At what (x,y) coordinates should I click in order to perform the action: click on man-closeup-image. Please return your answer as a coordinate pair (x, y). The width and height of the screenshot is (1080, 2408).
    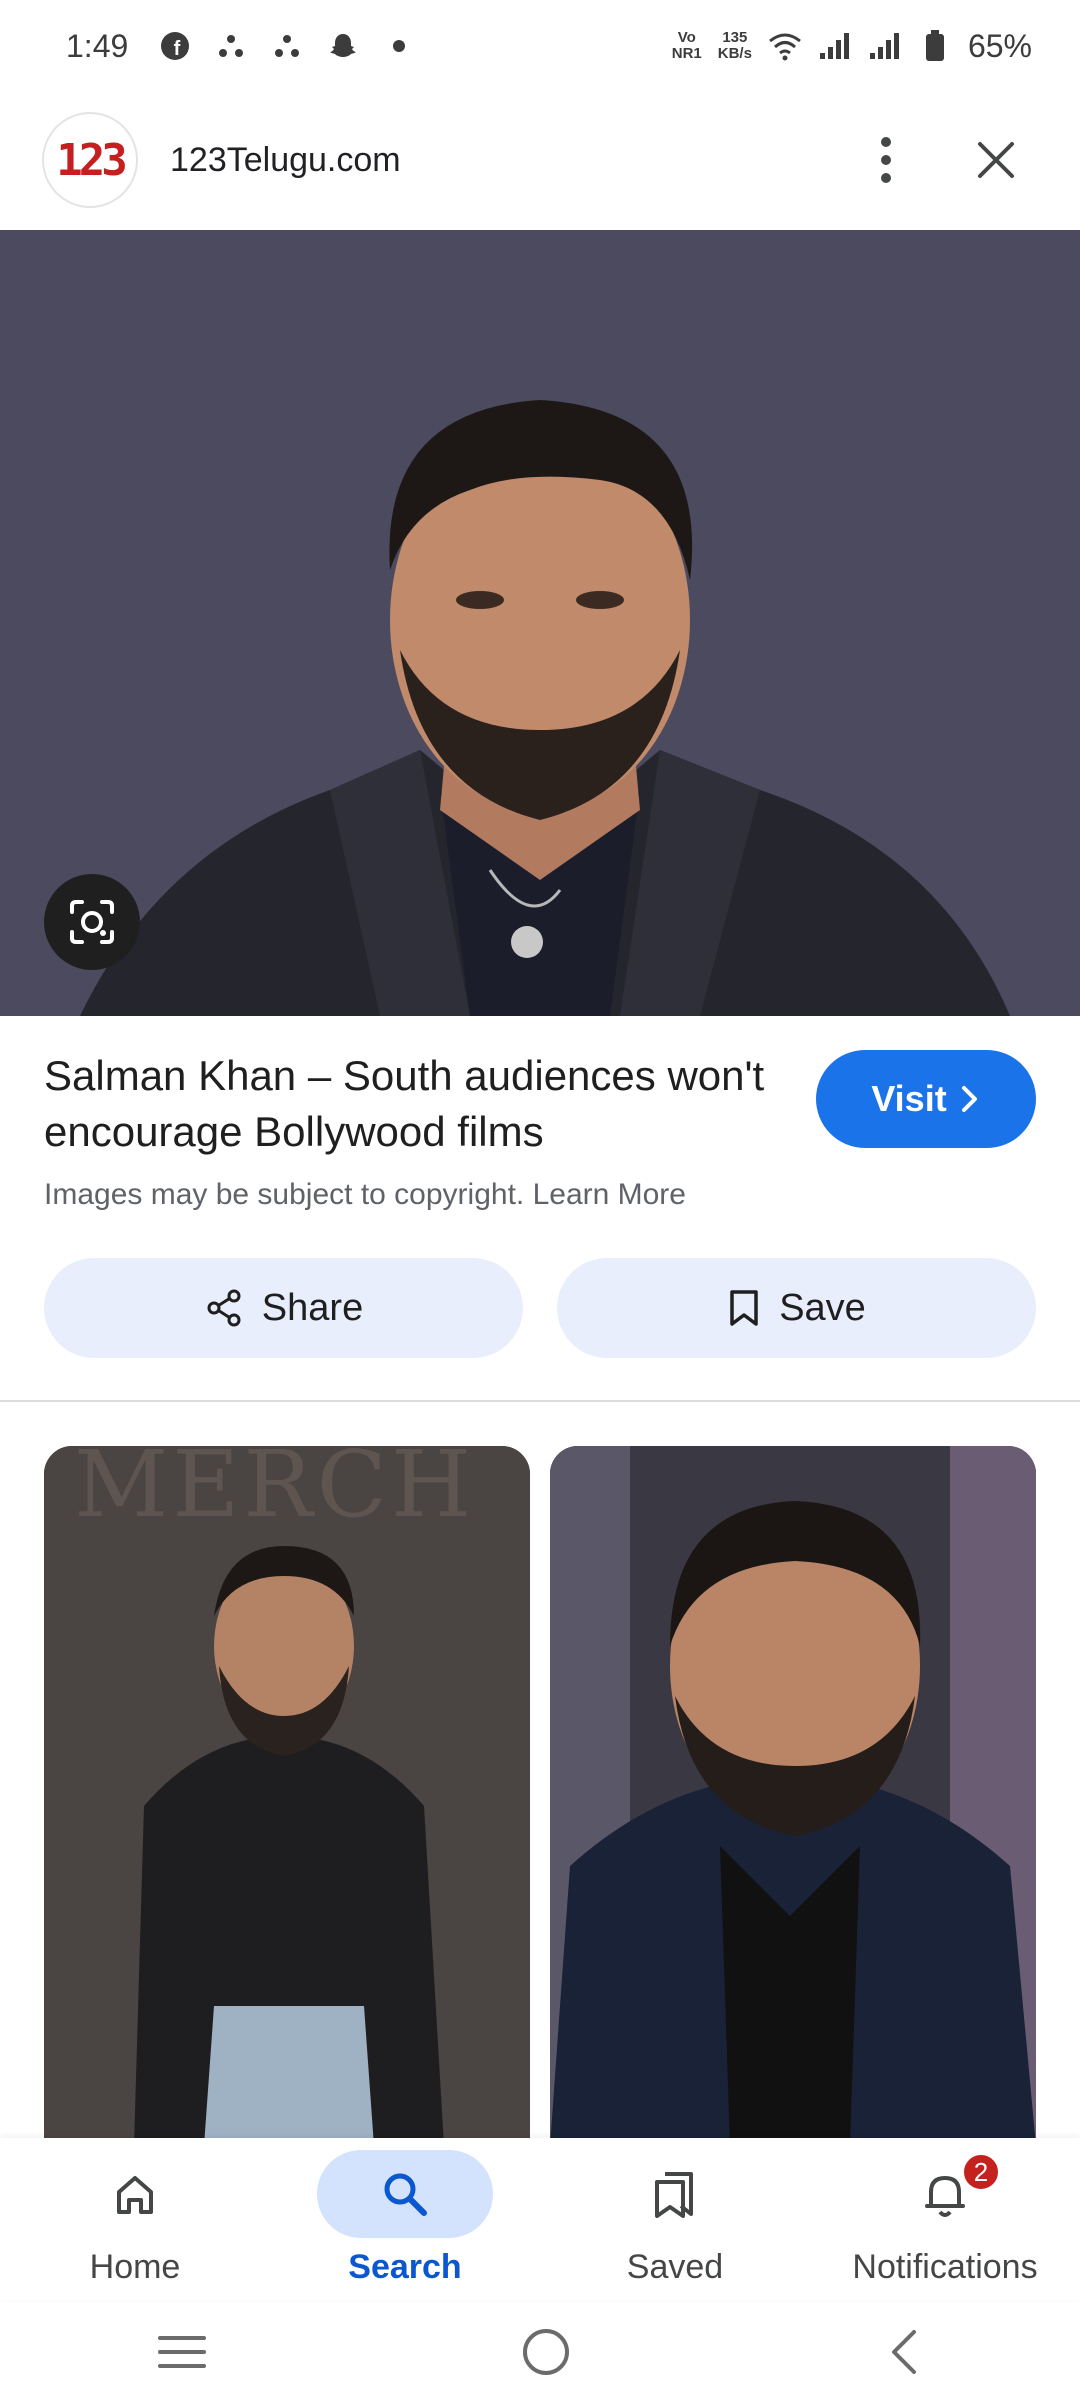
    Looking at the image, I should click on (793, 1796).